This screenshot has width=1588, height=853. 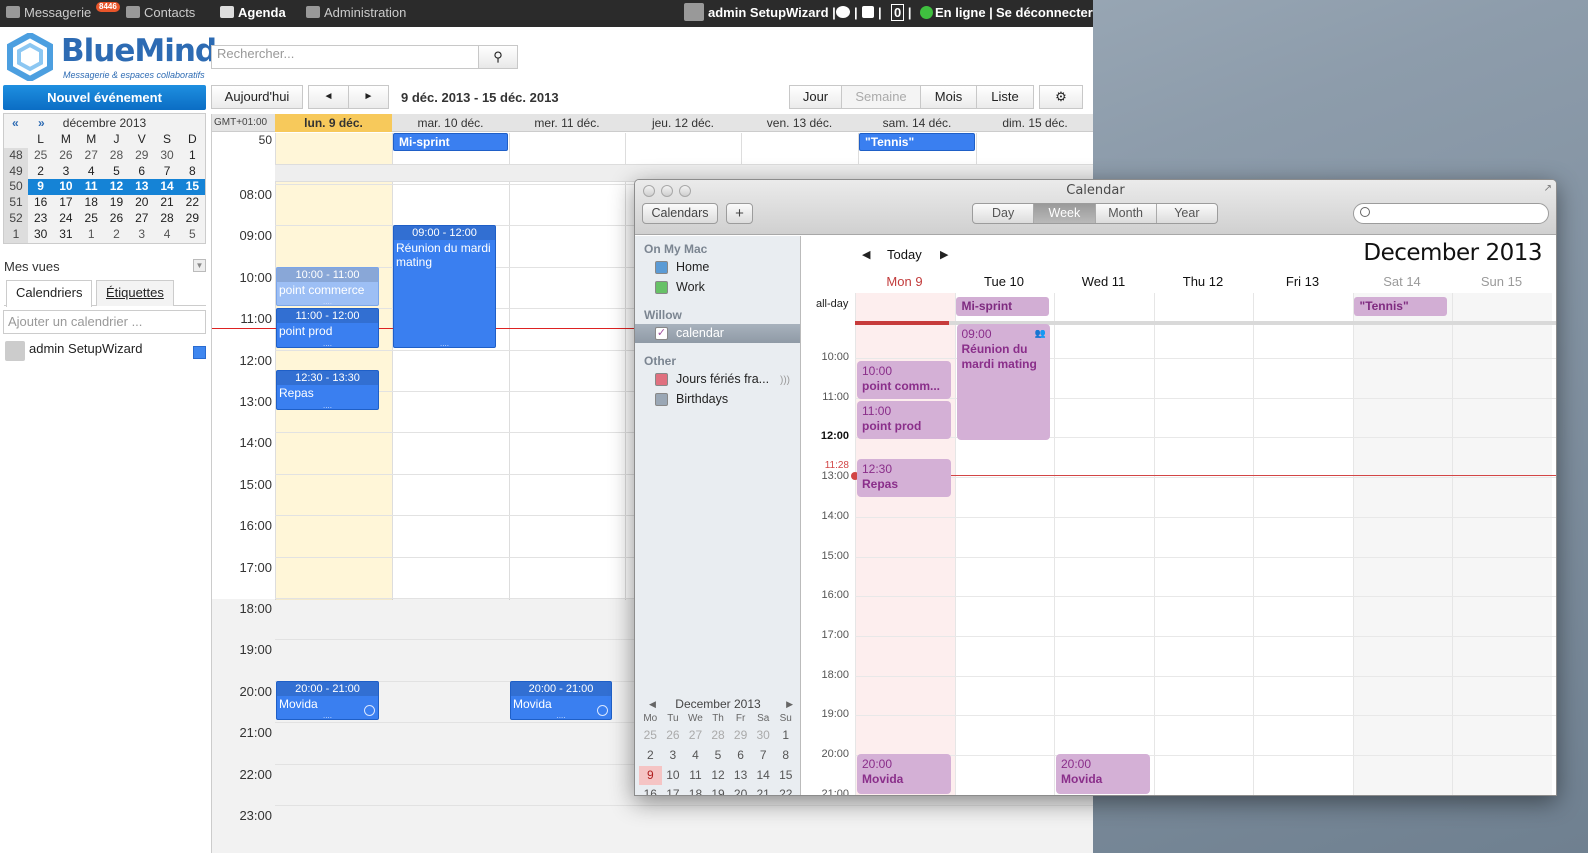 I want to click on mac-mini-day: 1, so click(x=785, y=736).